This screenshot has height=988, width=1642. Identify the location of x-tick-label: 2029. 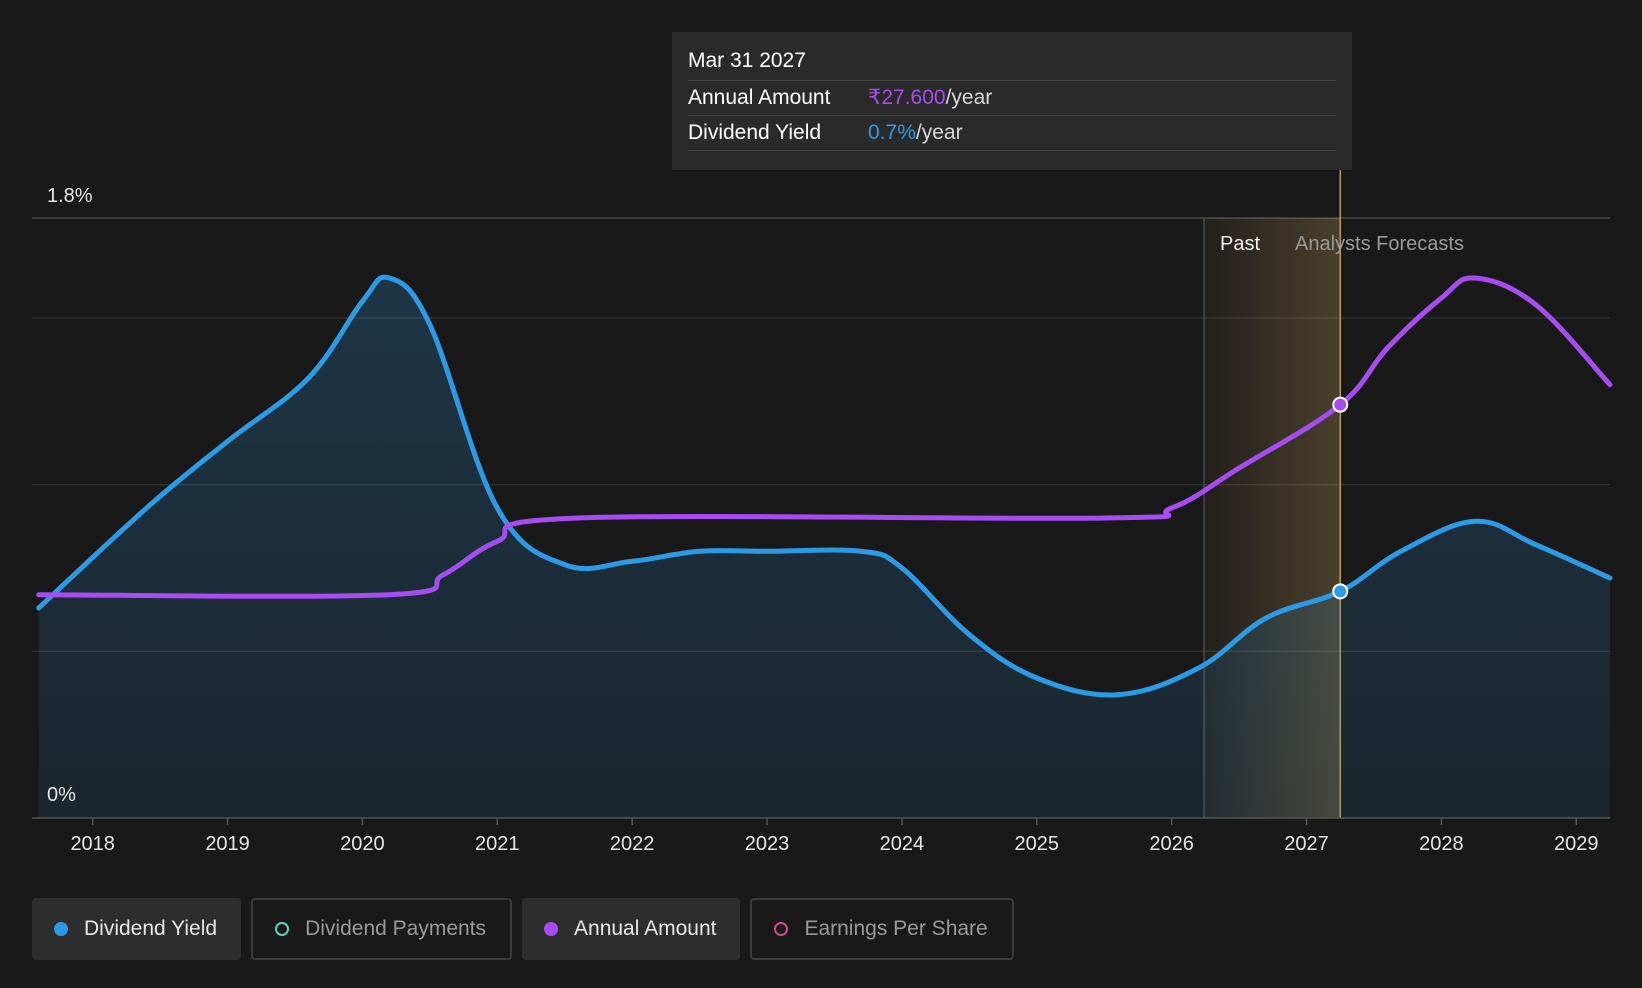
(1576, 844).